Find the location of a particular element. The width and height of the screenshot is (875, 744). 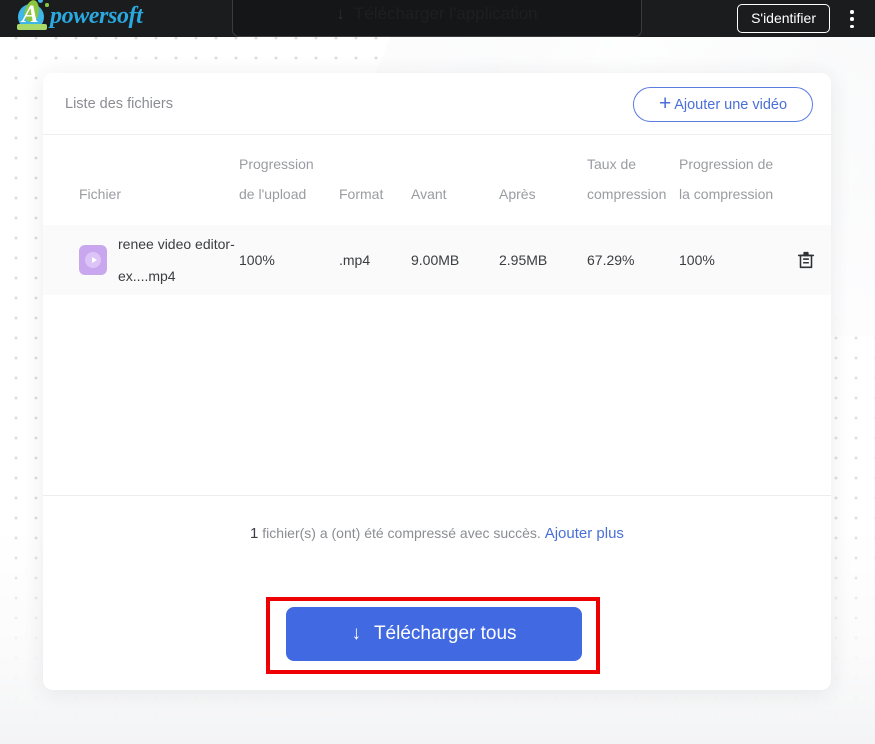

add-video-button: + Ajouter une vidéo is located at coordinates (723, 104).